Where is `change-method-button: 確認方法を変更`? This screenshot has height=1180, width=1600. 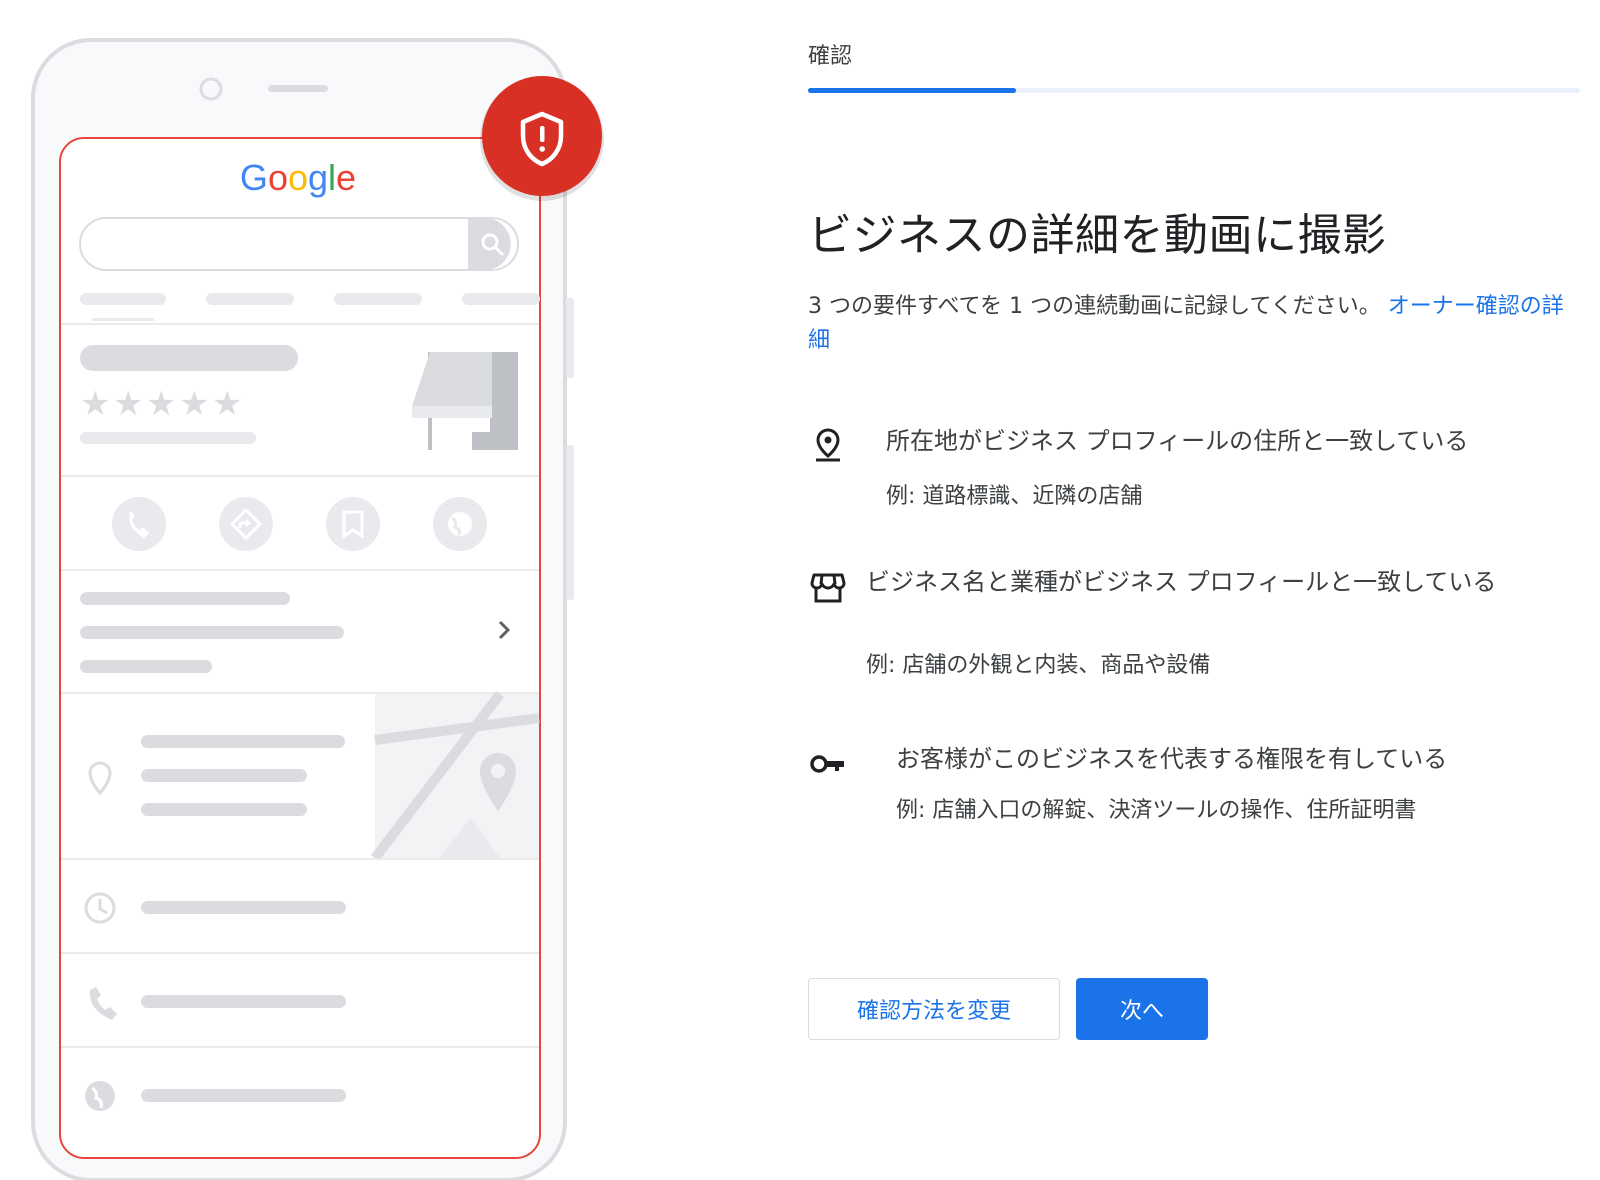
change-method-button: 確認方法を変更 is located at coordinates (934, 1009).